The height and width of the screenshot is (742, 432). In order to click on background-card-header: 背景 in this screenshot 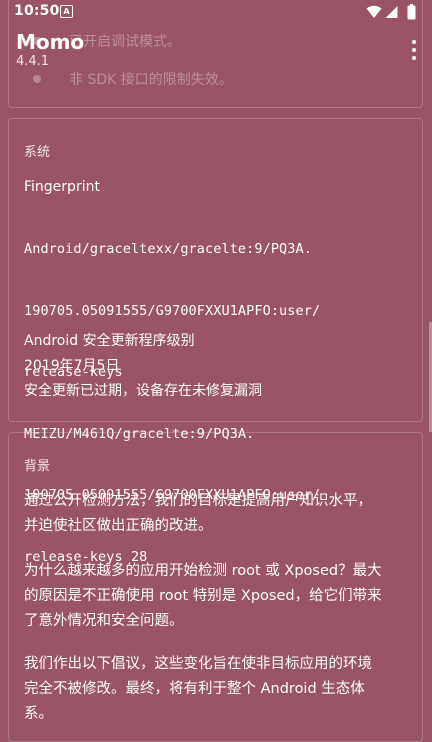, I will do `click(37, 466)`.